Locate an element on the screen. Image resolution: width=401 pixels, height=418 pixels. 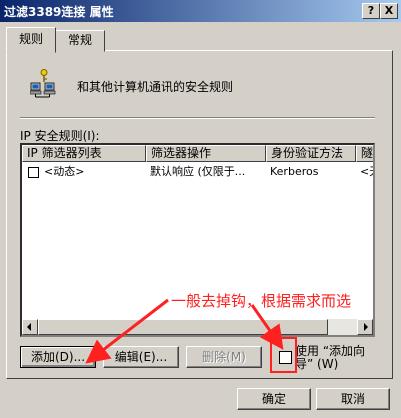
column-header-filter-list: IP 筛选器列表 is located at coordinates (84, 153).